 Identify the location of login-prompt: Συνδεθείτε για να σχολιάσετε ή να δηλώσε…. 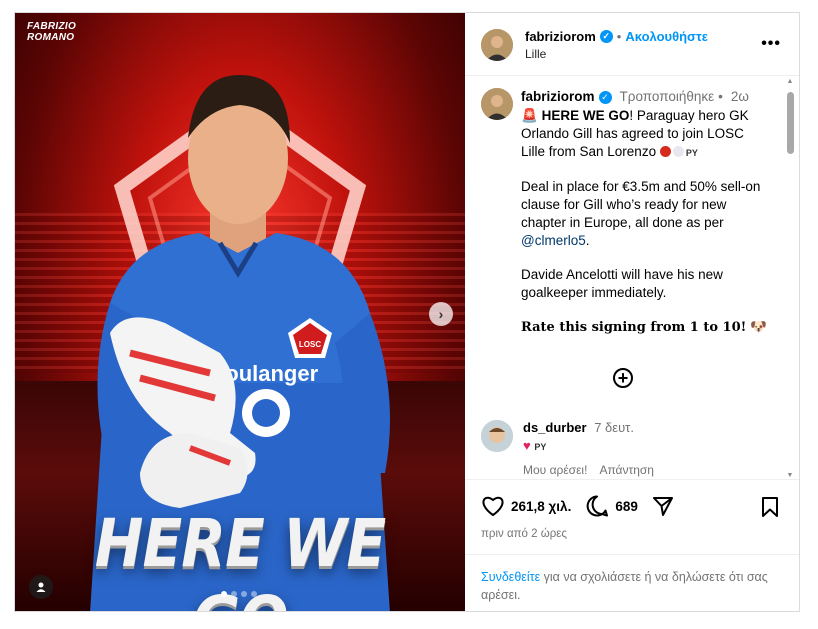
(631, 586).